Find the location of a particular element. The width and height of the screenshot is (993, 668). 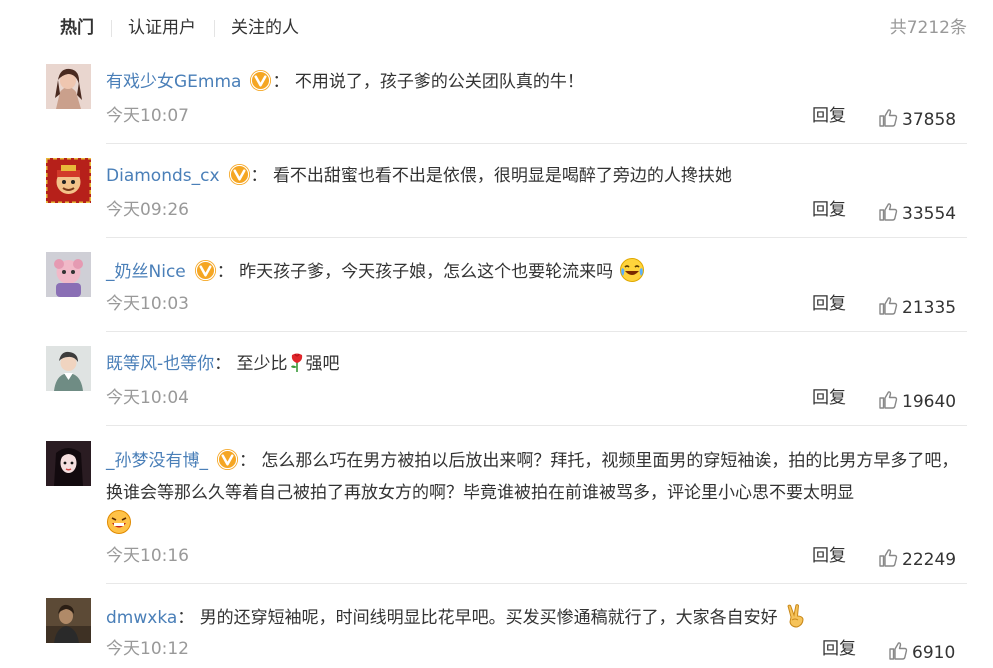

like-button: 22249 is located at coordinates (917, 559).